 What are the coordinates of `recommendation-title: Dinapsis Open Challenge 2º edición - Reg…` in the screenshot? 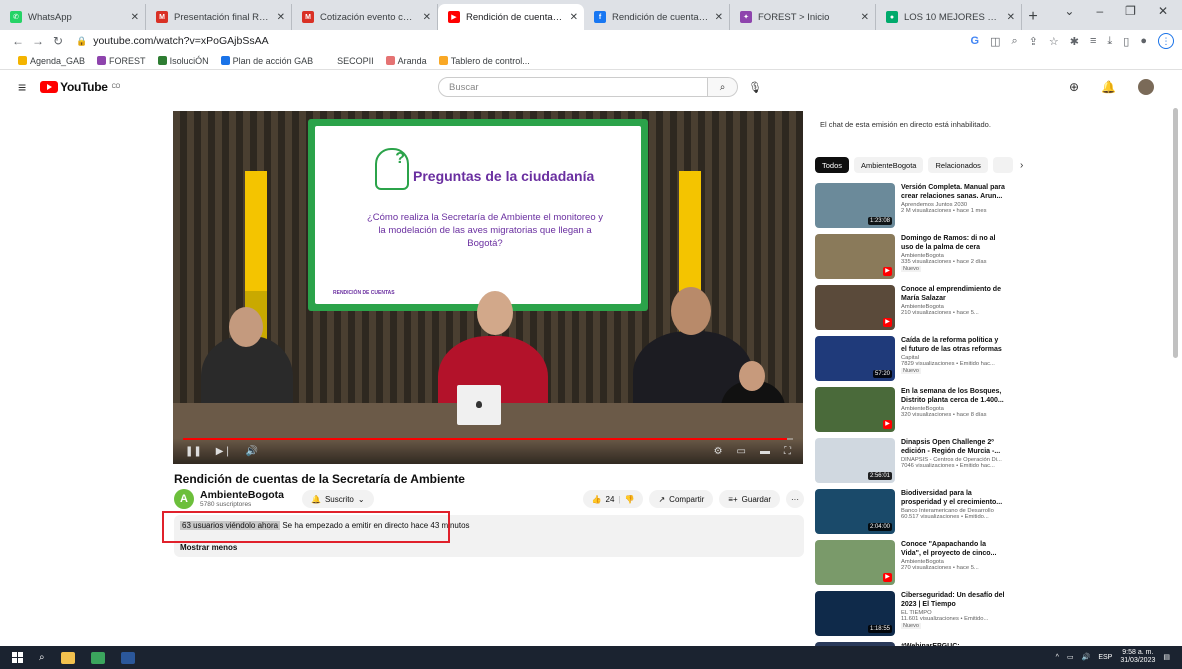 It's located at (953, 447).